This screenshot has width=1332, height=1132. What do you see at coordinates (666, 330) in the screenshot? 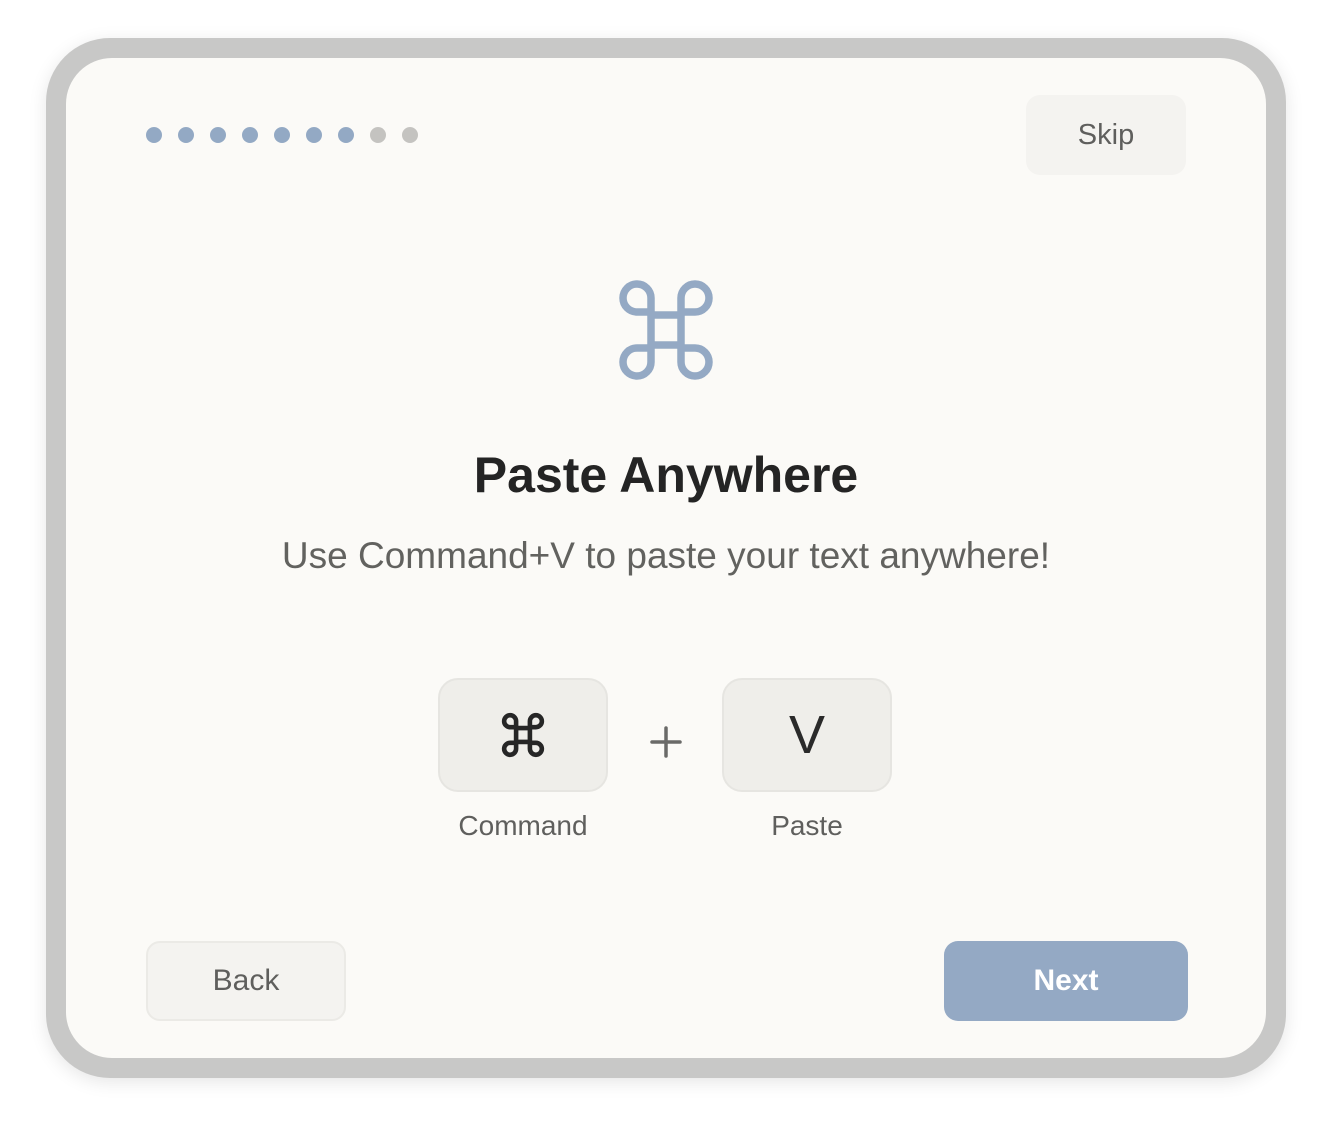
I see `command-icon` at bounding box center [666, 330].